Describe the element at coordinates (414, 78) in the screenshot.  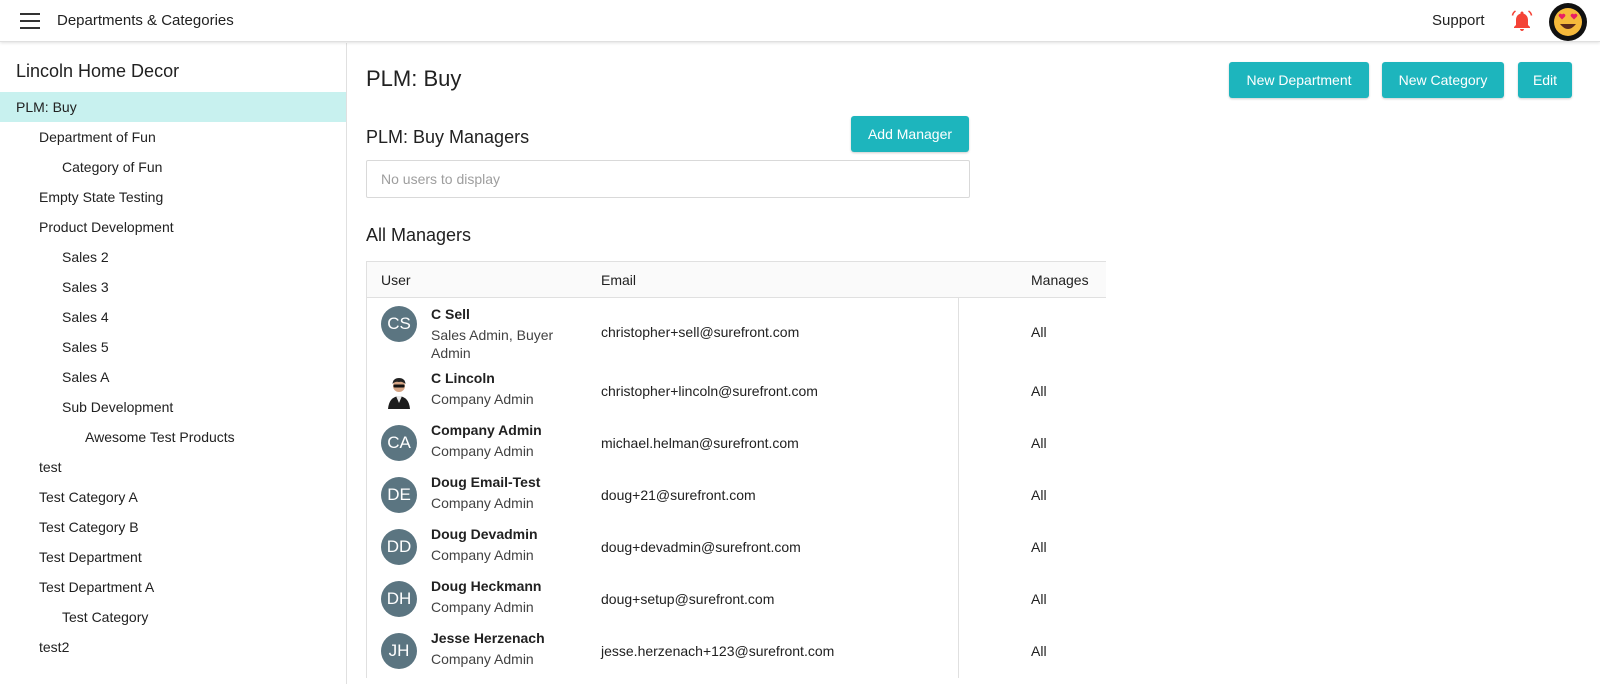
I see `page-title: PLM: Buy` at that location.